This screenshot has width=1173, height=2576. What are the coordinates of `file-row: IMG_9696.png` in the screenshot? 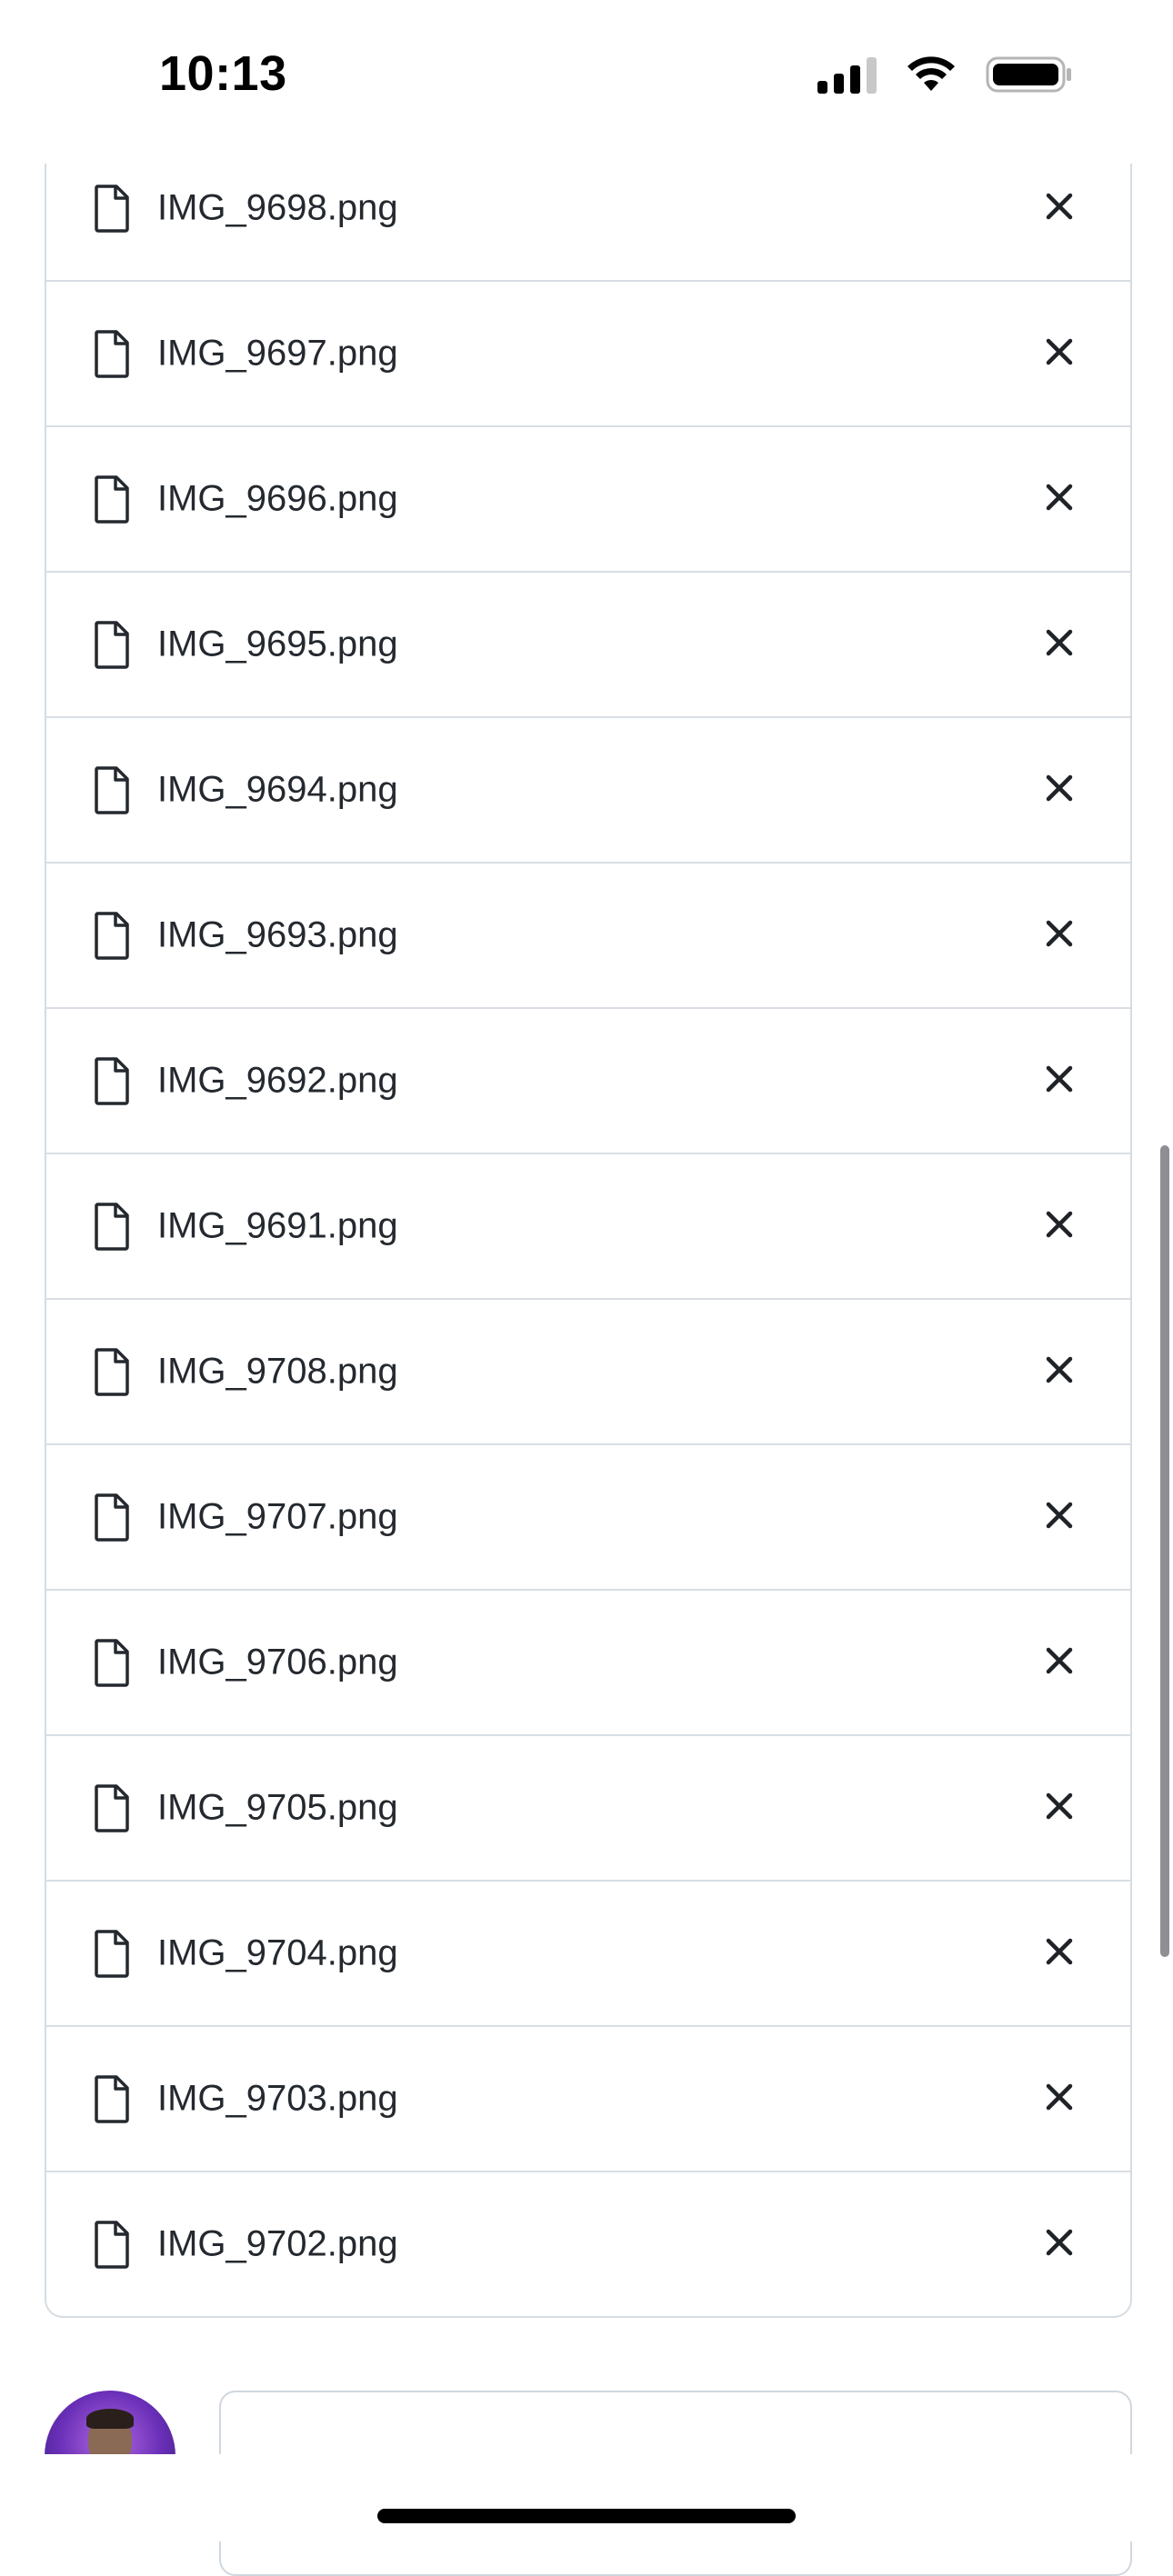 It's located at (588, 500).